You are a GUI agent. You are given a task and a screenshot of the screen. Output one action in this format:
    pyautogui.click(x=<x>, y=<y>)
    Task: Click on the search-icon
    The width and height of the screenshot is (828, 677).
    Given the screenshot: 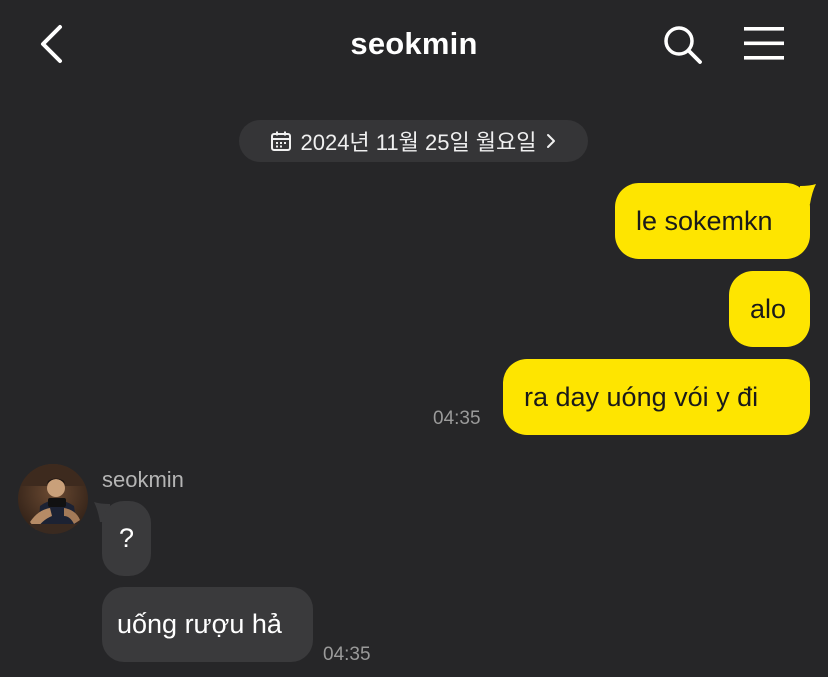 What is the action you would take?
    pyautogui.click(x=683, y=45)
    